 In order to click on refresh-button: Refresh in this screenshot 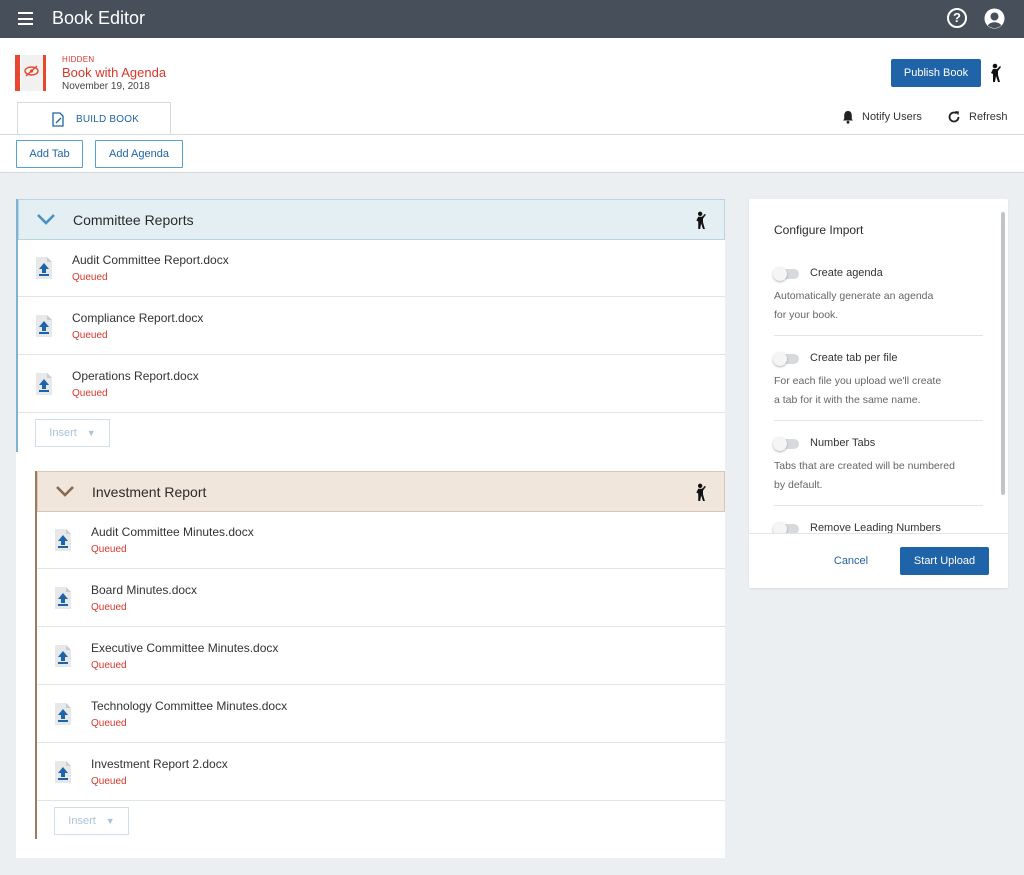, I will do `click(977, 117)`.